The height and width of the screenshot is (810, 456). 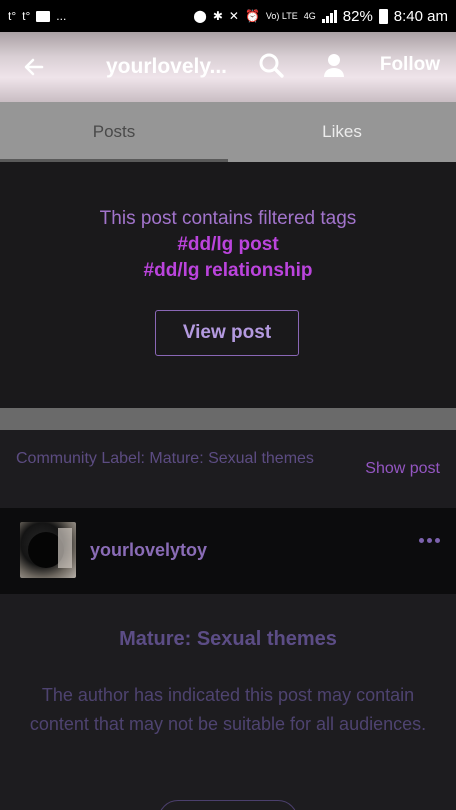 I want to click on person-icon, so click(x=334, y=65).